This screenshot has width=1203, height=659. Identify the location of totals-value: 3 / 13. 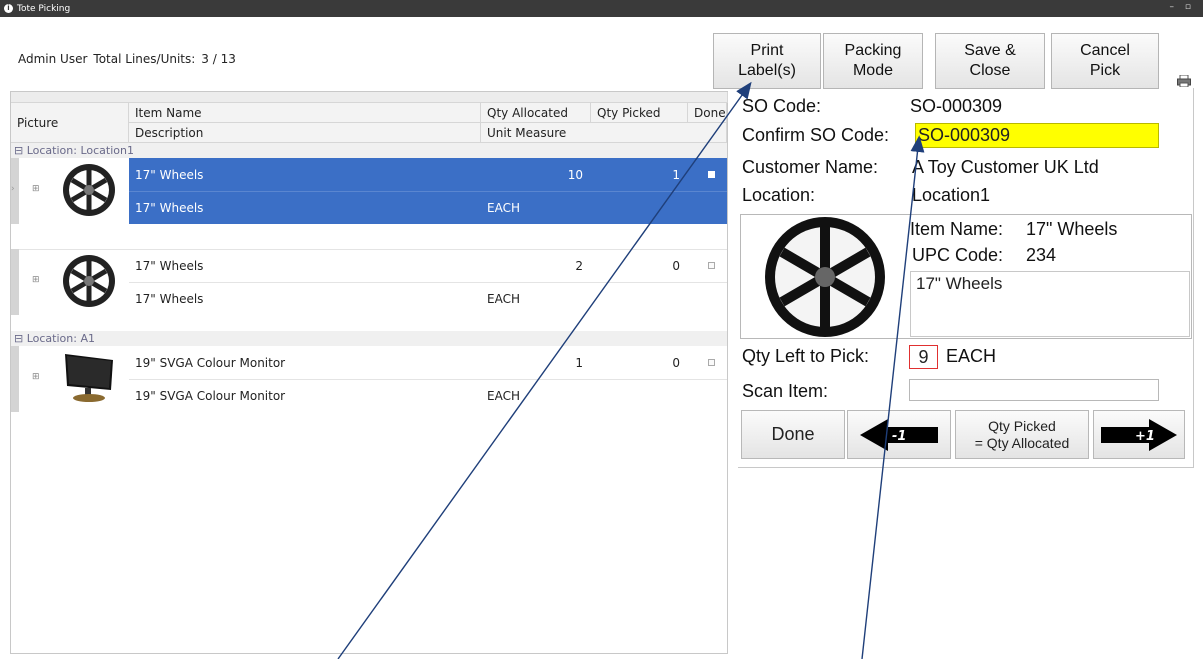
(218, 59).